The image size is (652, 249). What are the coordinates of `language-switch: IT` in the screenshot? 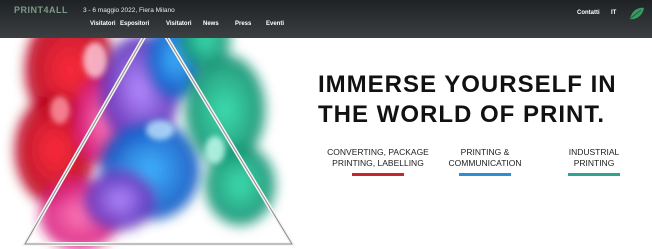 It's located at (613, 13).